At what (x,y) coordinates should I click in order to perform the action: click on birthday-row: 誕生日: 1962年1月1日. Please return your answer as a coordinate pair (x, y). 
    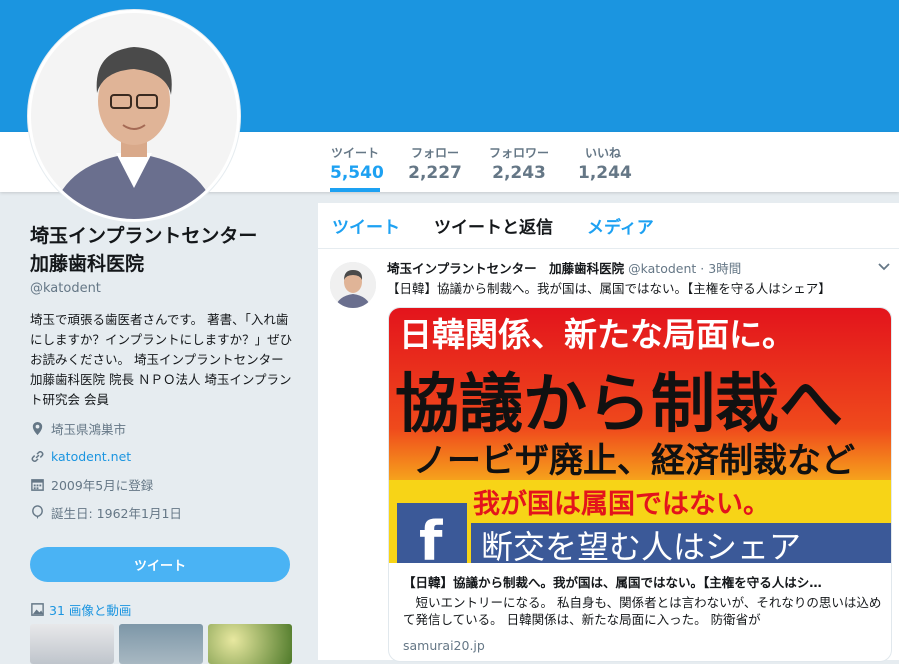
    Looking at the image, I should click on (162, 512).